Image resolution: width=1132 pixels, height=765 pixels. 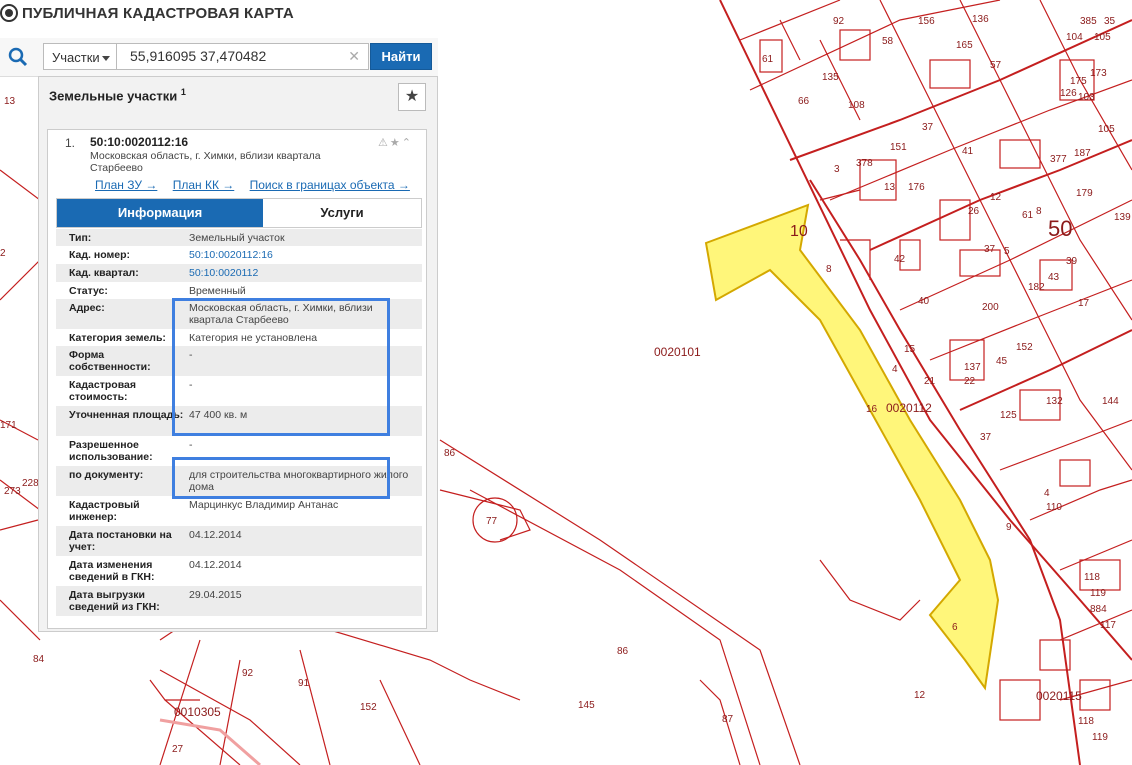 I want to click on result-index: 1., so click(x=70, y=143).